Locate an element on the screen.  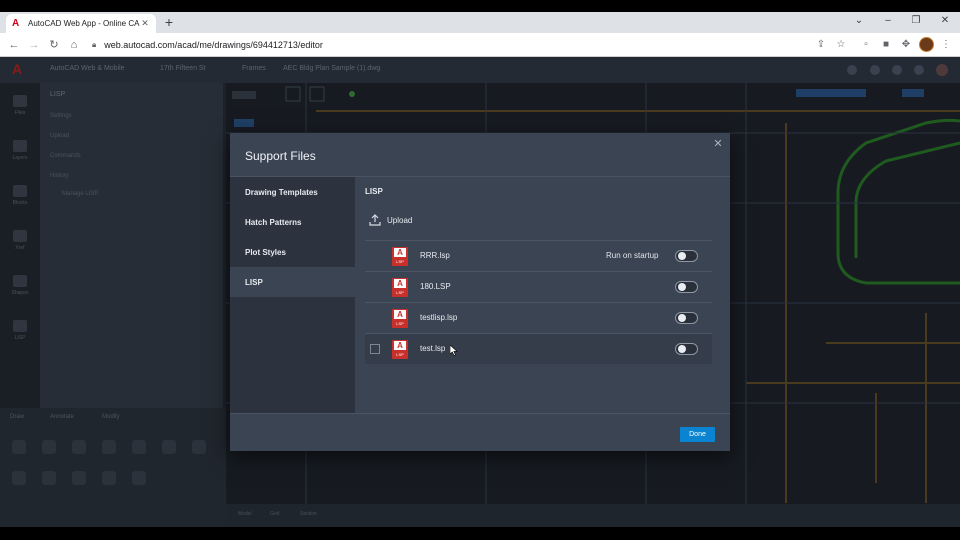
done-button: Done is located at coordinates (697, 434).